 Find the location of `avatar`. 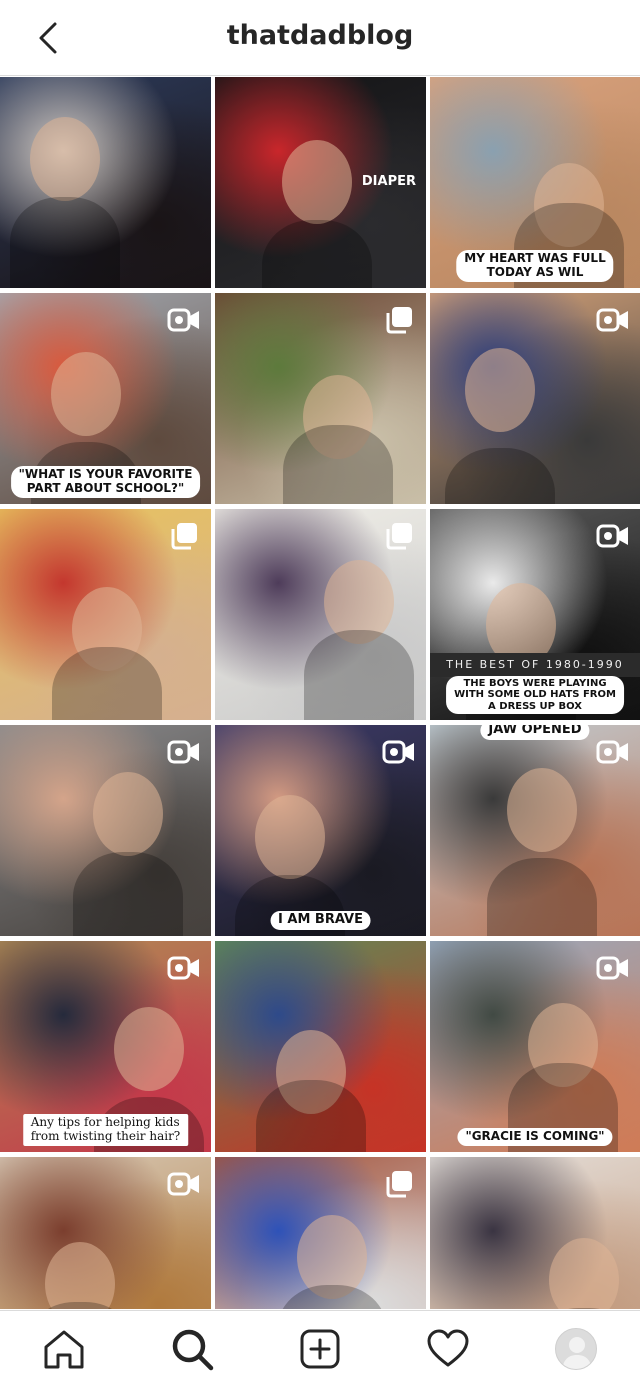

avatar is located at coordinates (576, 1348).